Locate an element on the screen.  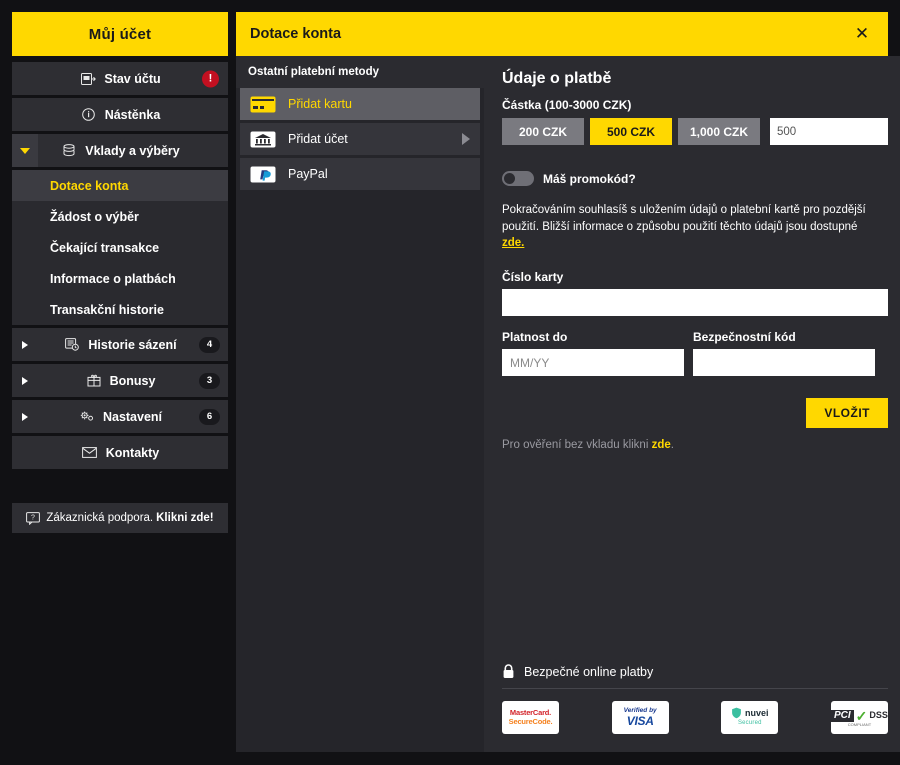
badge-sub: COMPLIANT is located at coordinates (859, 724).